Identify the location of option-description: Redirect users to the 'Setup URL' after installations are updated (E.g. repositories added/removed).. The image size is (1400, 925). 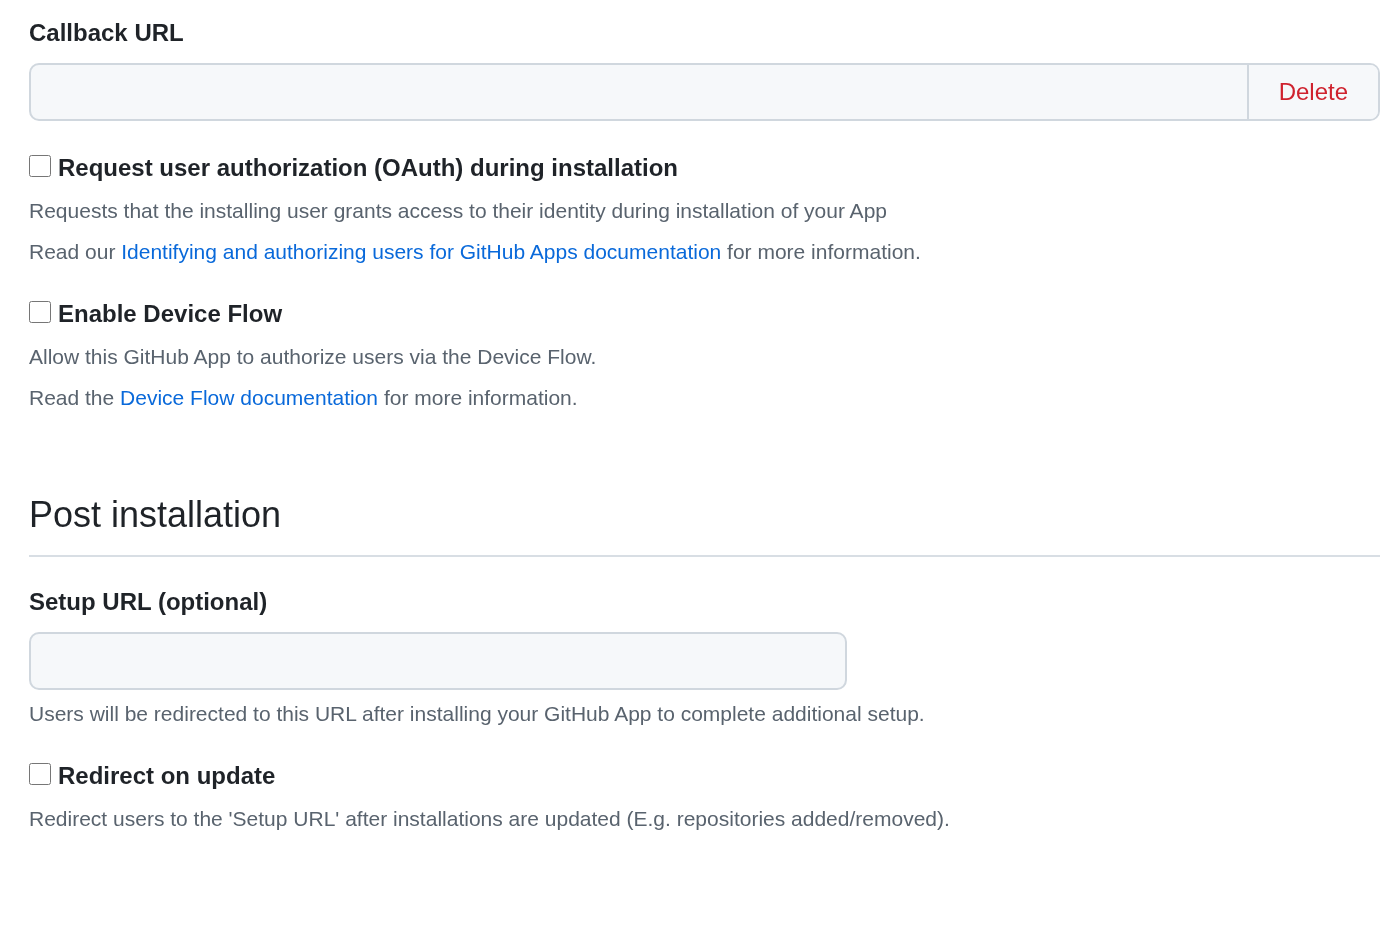
(490, 819).